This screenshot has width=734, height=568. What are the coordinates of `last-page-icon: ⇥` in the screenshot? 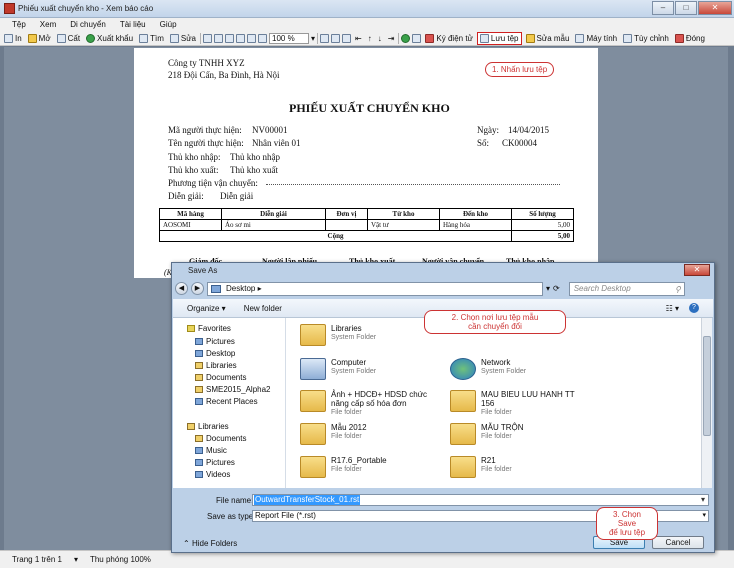 It's located at (391, 38).